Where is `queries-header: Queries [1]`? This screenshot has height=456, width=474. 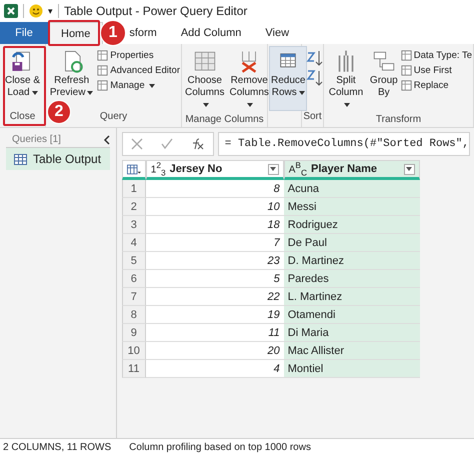 queries-header: Queries [1] is located at coordinates (36, 139).